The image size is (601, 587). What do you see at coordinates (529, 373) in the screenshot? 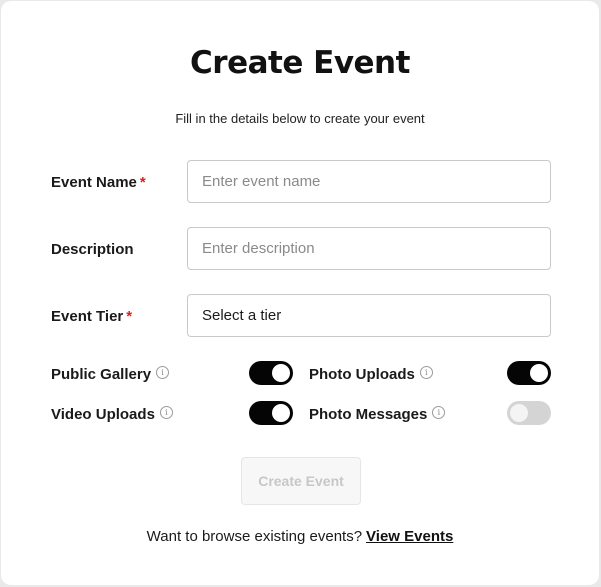
I see `photo-uploads-toggle` at bounding box center [529, 373].